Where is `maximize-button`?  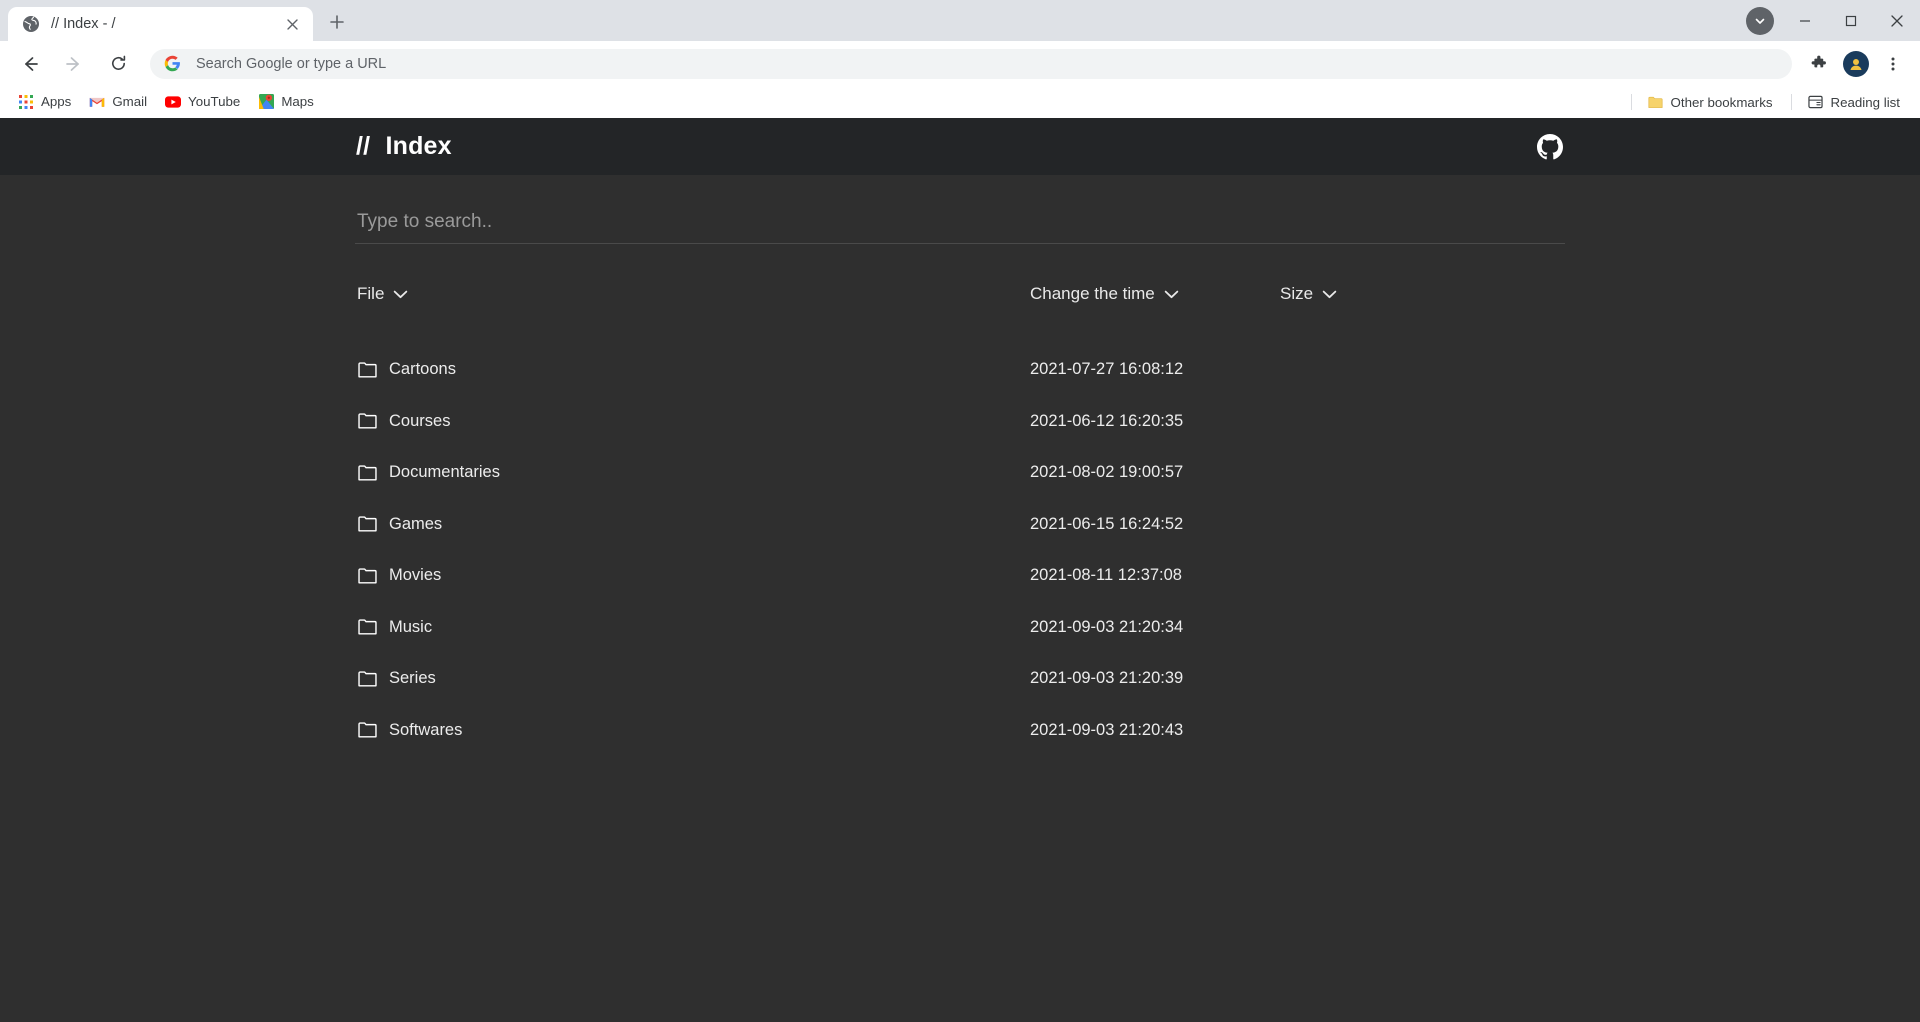
maximize-button is located at coordinates (1851, 20).